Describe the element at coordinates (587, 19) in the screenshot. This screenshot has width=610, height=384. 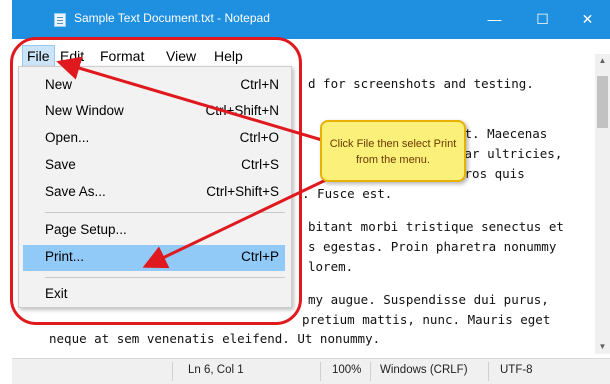
I see `close-button: ✕` at that location.